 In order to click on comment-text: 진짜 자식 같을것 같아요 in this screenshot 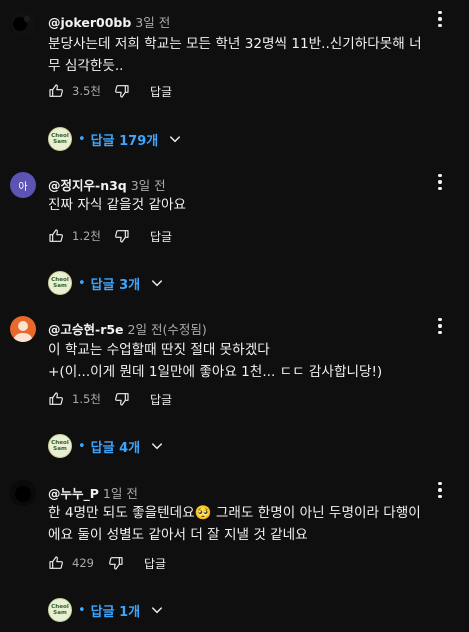, I will do `click(253, 205)`.